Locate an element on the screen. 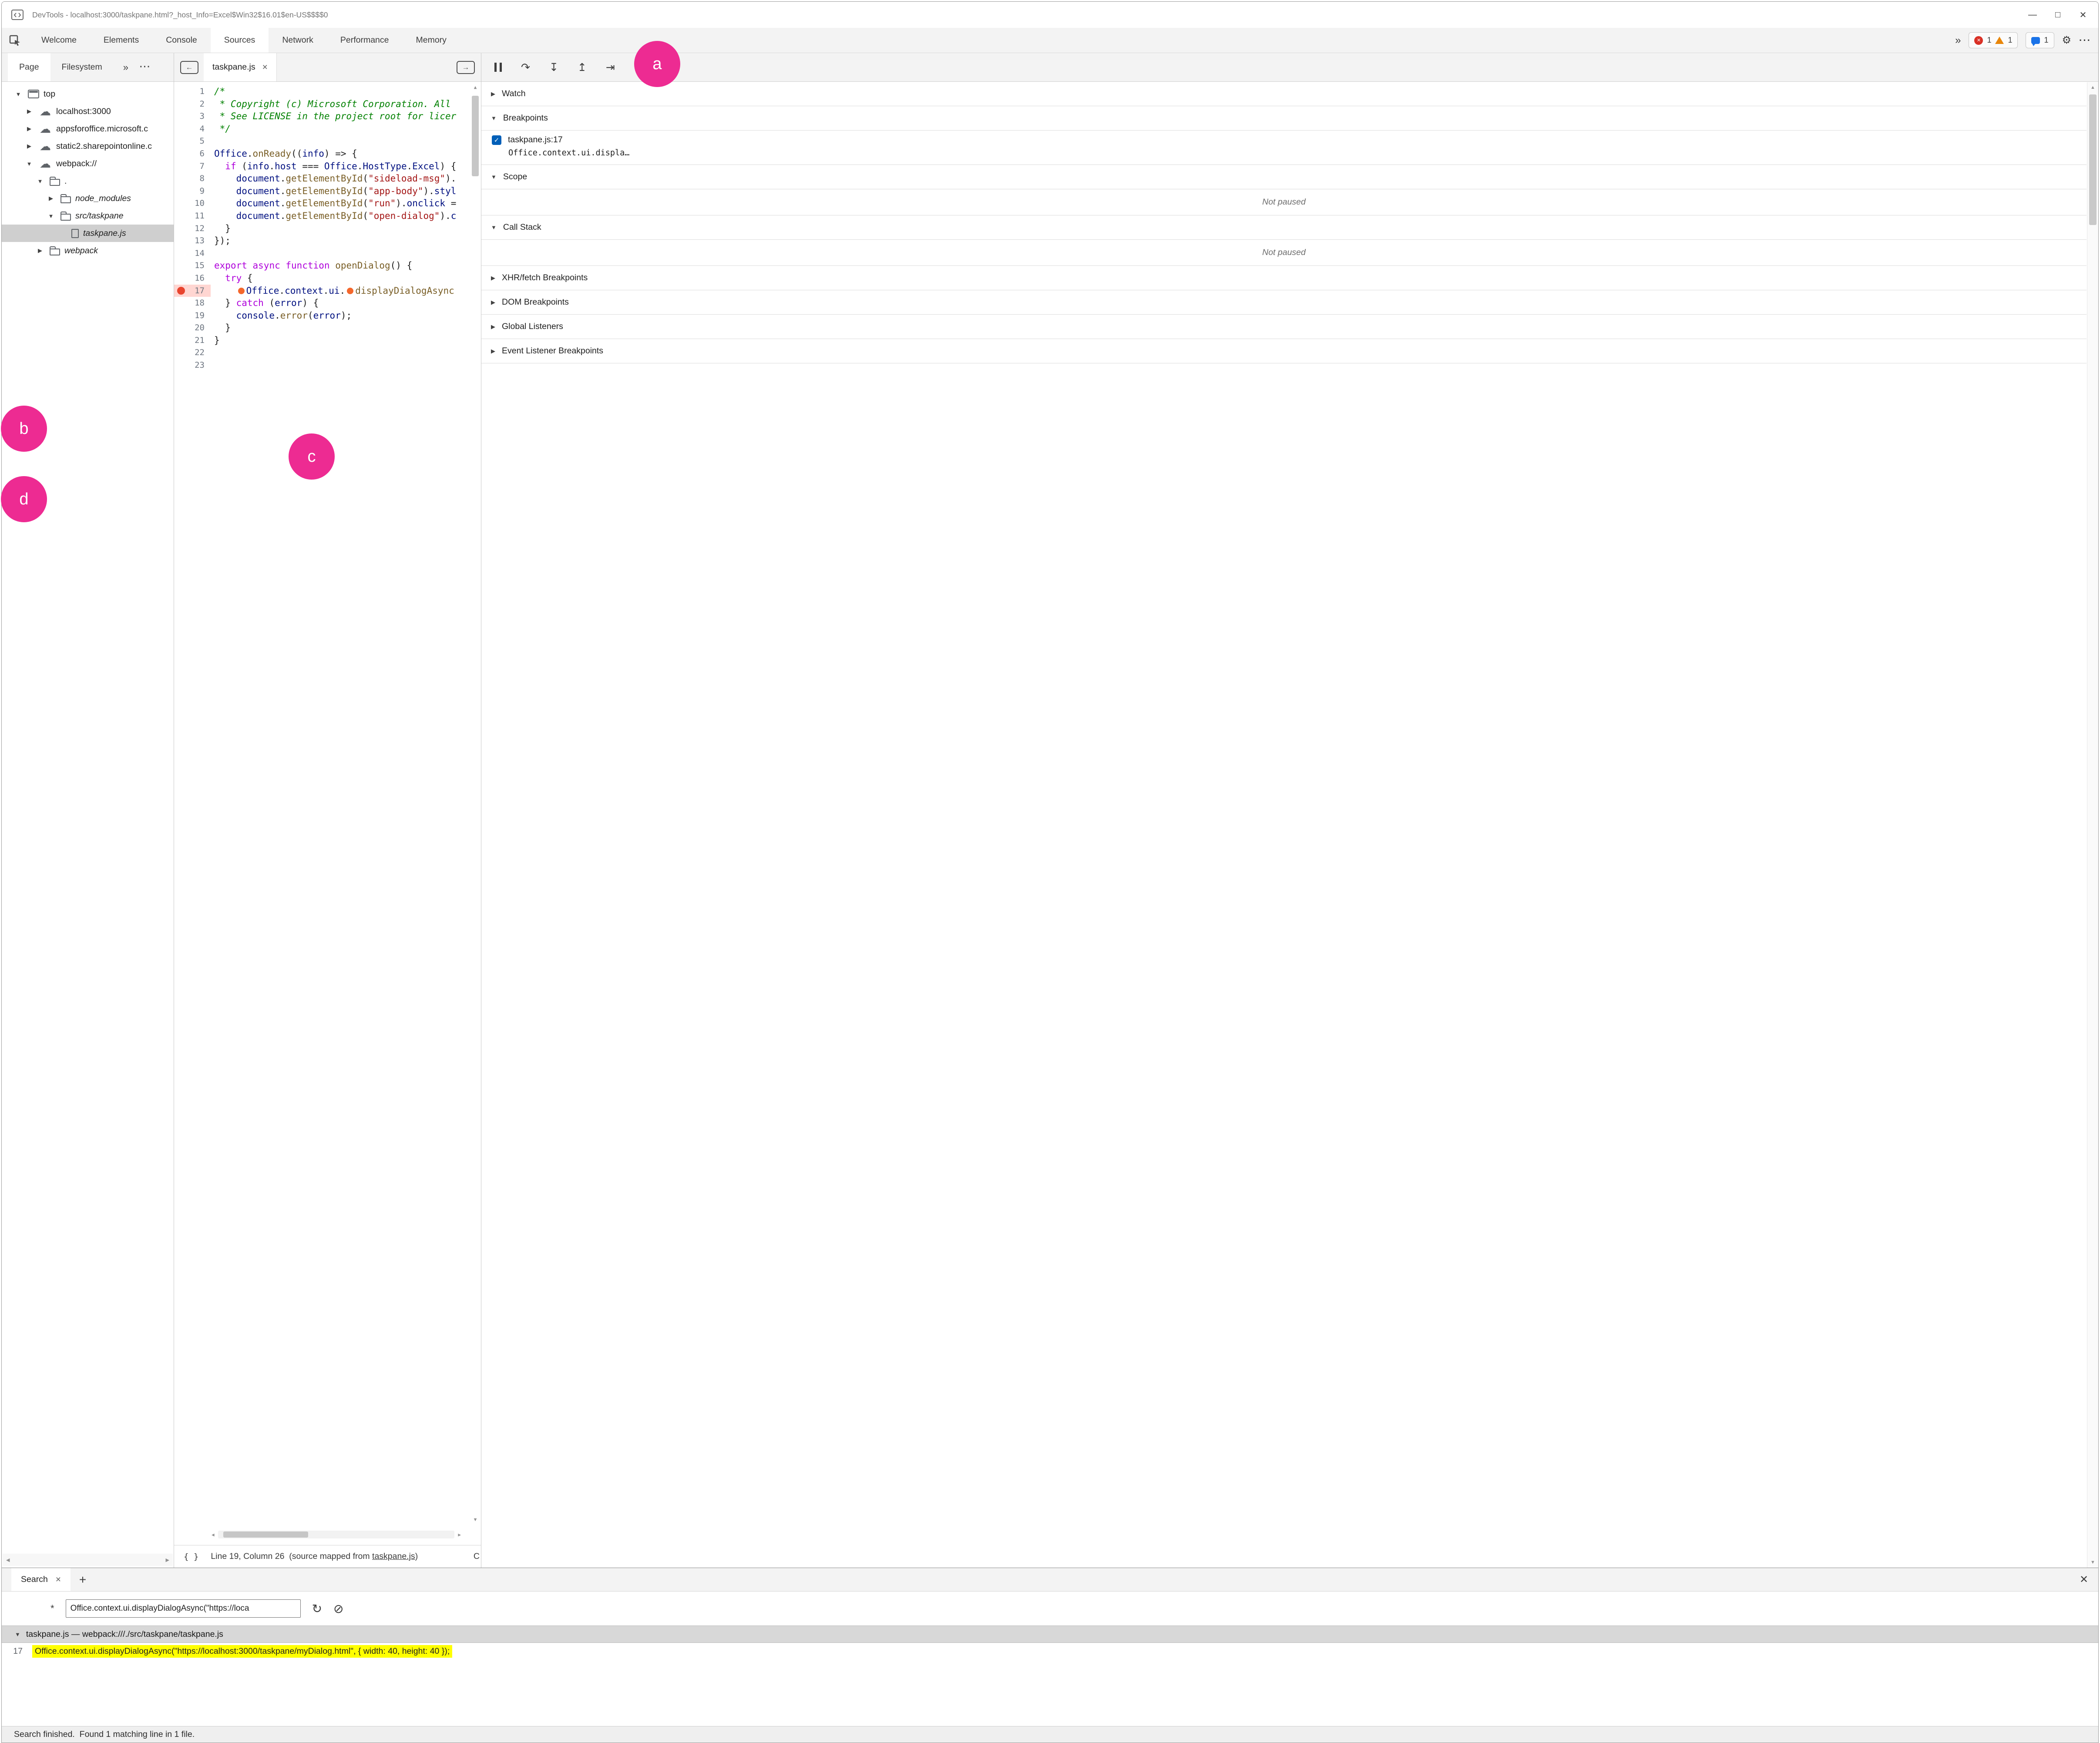 The height and width of the screenshot is (1743, 2100). tree-item-webpack: ▼ ☁ webpack:// is located at coordinates (88, 163).